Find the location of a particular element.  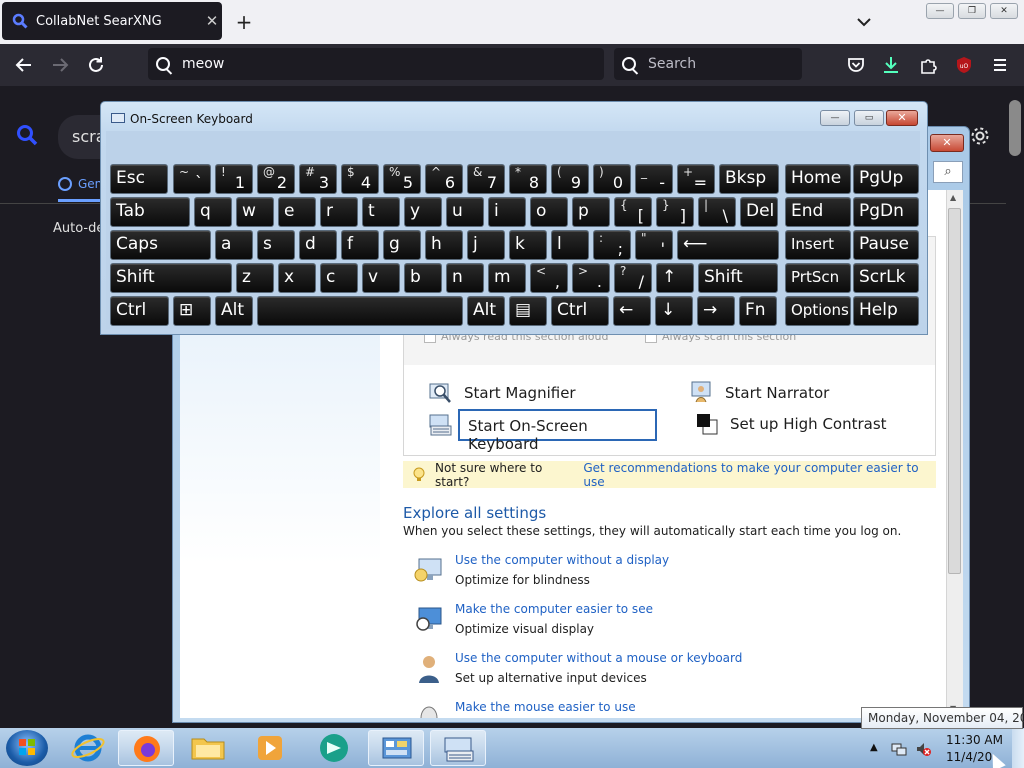

osk-key-del: Del is located at coordinates (759, 212).